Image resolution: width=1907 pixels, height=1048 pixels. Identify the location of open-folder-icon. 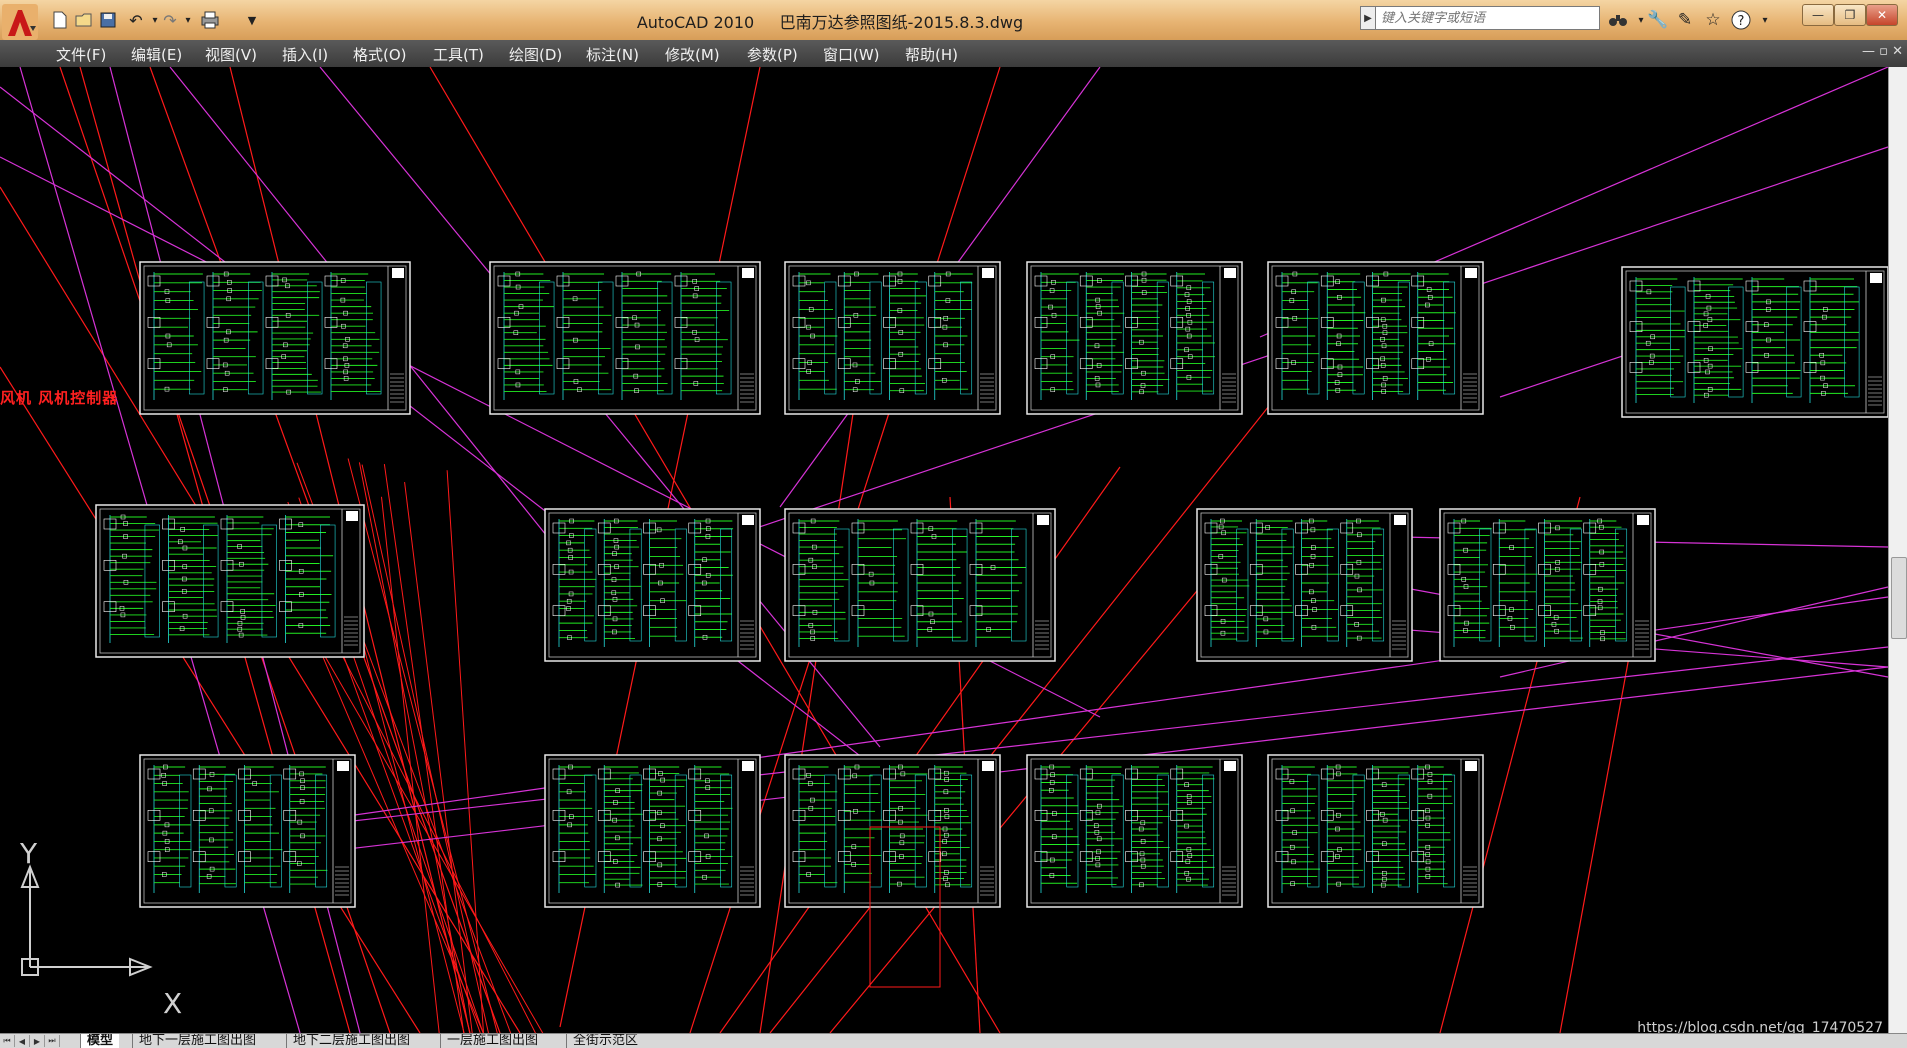
(84, 20).